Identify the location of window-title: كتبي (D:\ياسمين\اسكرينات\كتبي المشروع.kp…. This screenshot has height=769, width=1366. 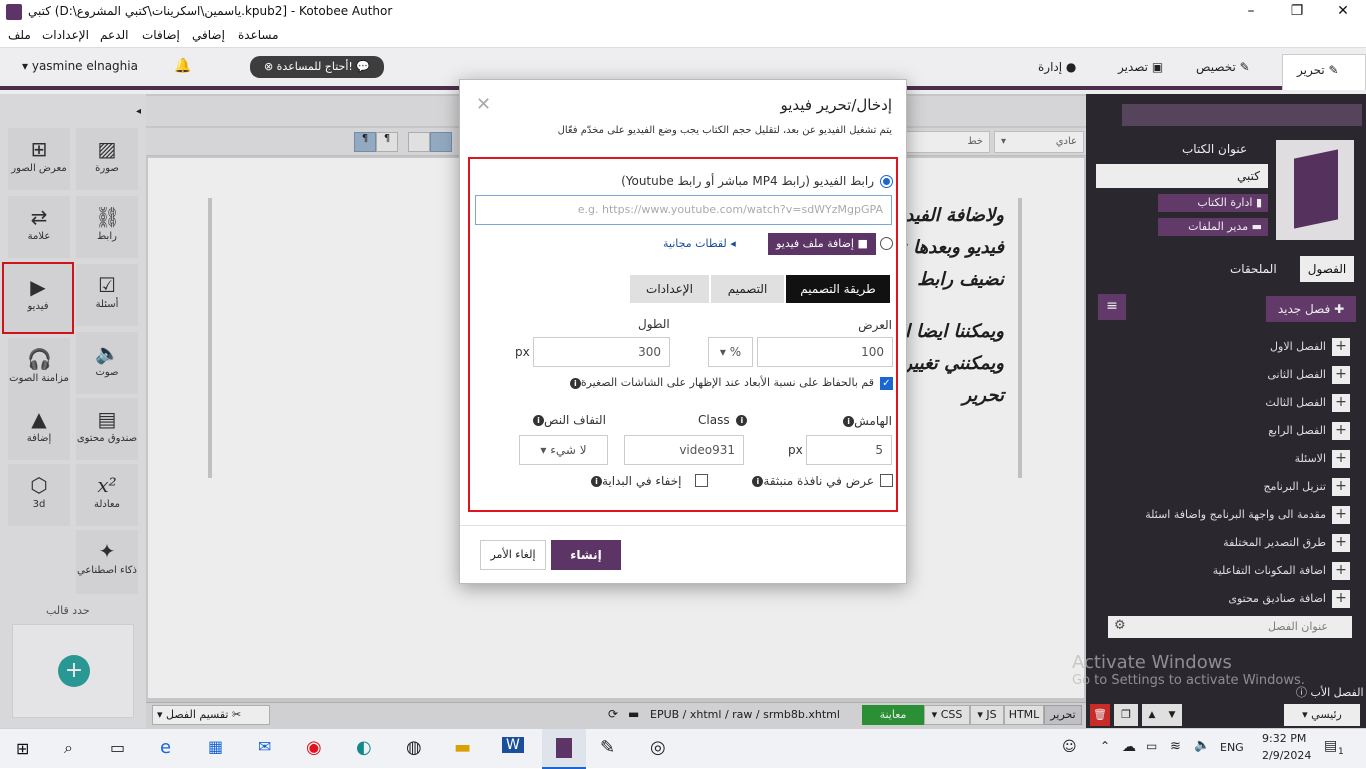
(210, 11).